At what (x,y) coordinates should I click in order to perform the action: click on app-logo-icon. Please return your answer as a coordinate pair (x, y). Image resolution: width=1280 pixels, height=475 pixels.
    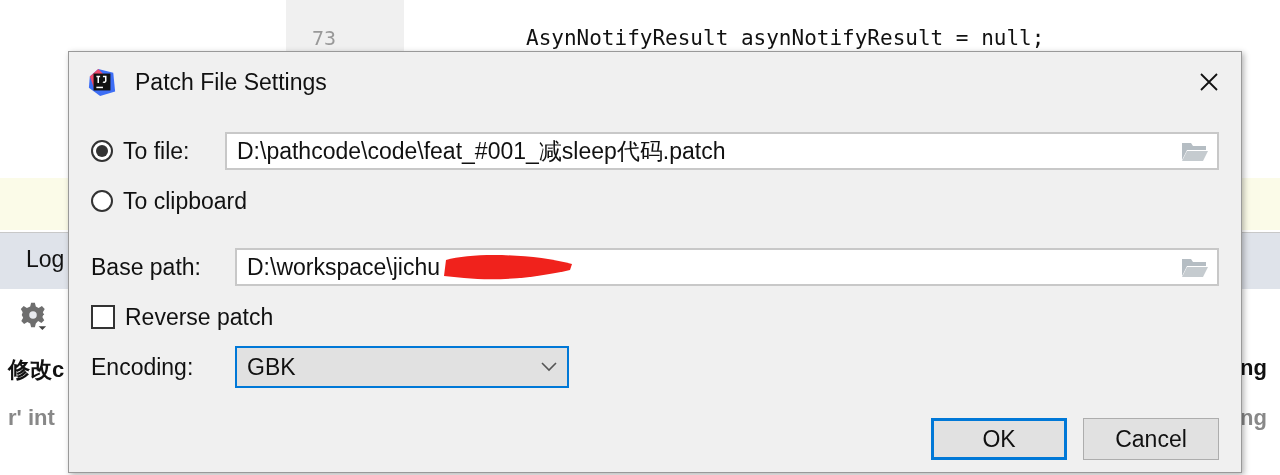
    Looking at the image, I should click on (102, 82).